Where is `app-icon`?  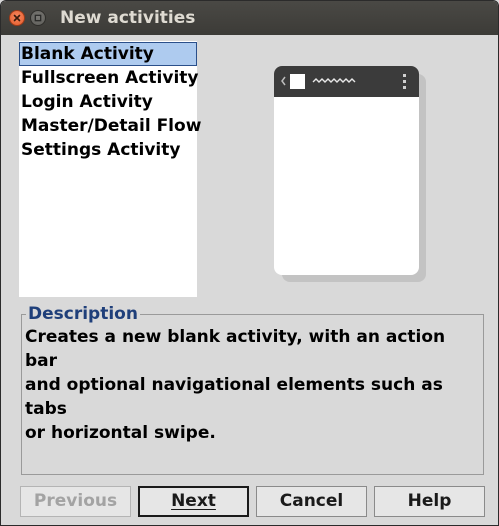 app-icon is located at coordinates (297, 81).